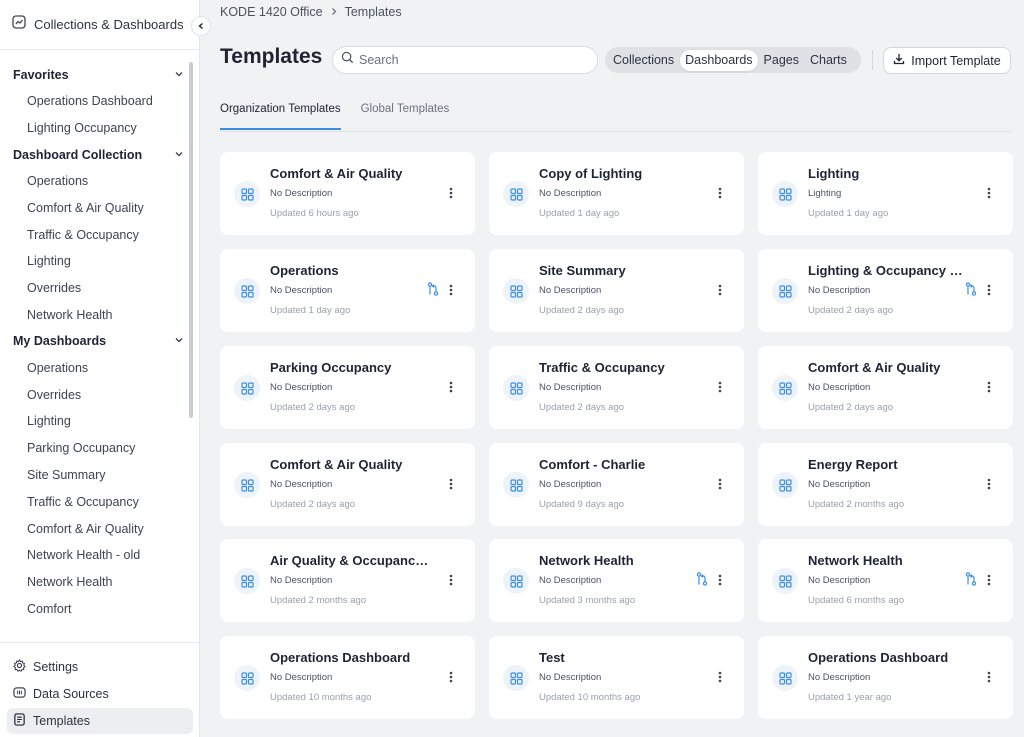 The height and width of the screenshot is (737, 1024). I want to click on sidebar-item-templates: Templates, so click(100, 721).